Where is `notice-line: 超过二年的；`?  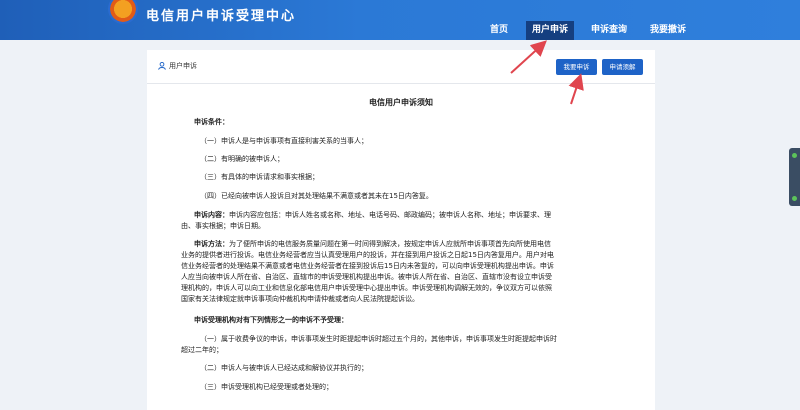 notice-line: 超过二年的； is located at coordinates (202, 350).